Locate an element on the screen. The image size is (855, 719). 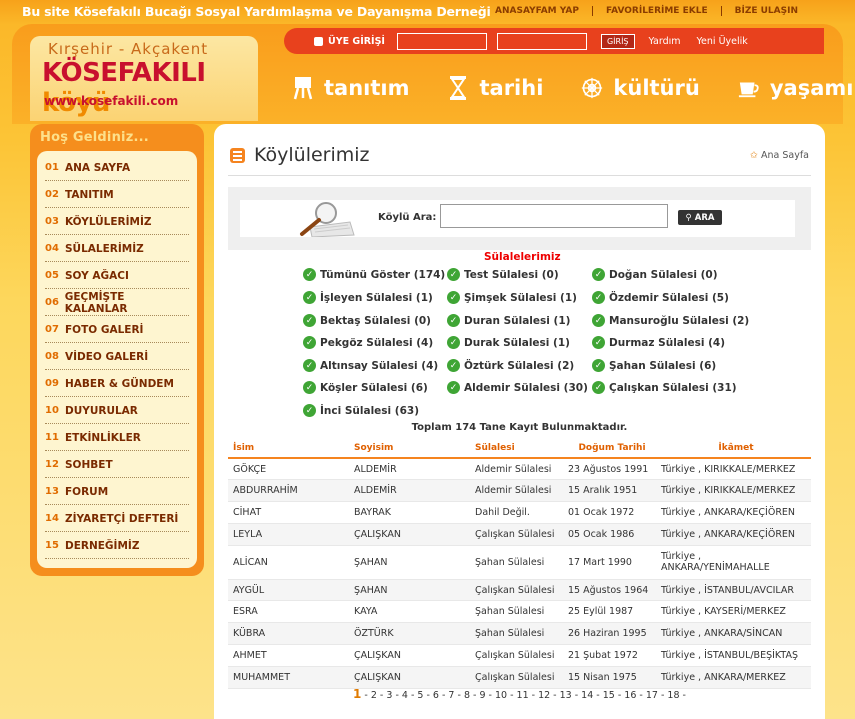
sidebar-item-koylulerimiz: 03 KÖYLÜLERİMİZ is located at coordinates (117, 222).